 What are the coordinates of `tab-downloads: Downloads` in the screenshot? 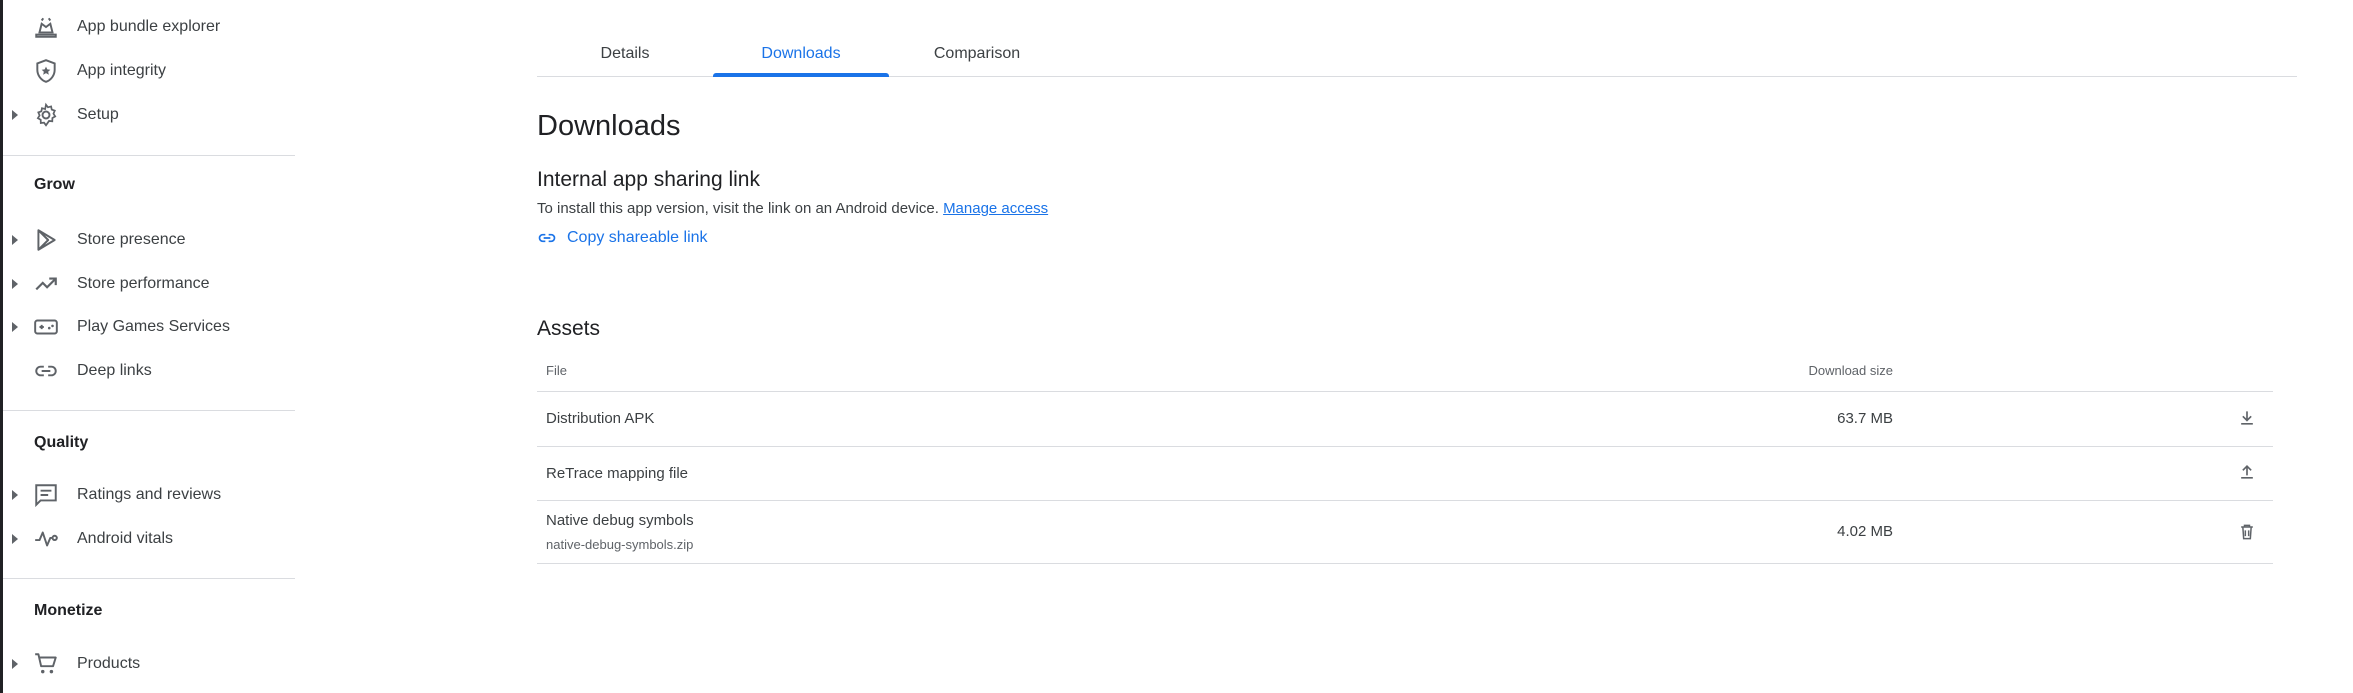 It's located at (801, 54).